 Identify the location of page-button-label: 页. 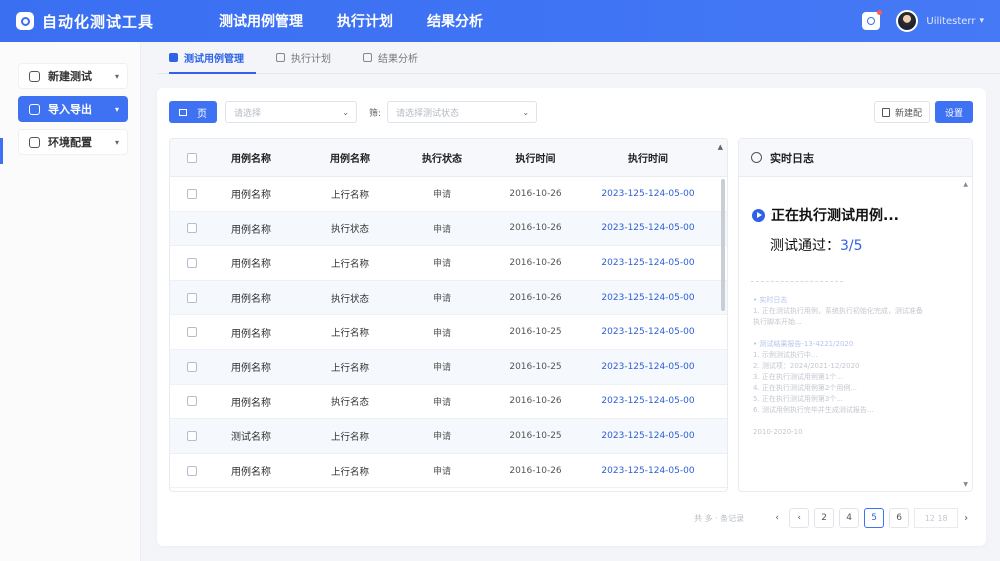
(202, 114).